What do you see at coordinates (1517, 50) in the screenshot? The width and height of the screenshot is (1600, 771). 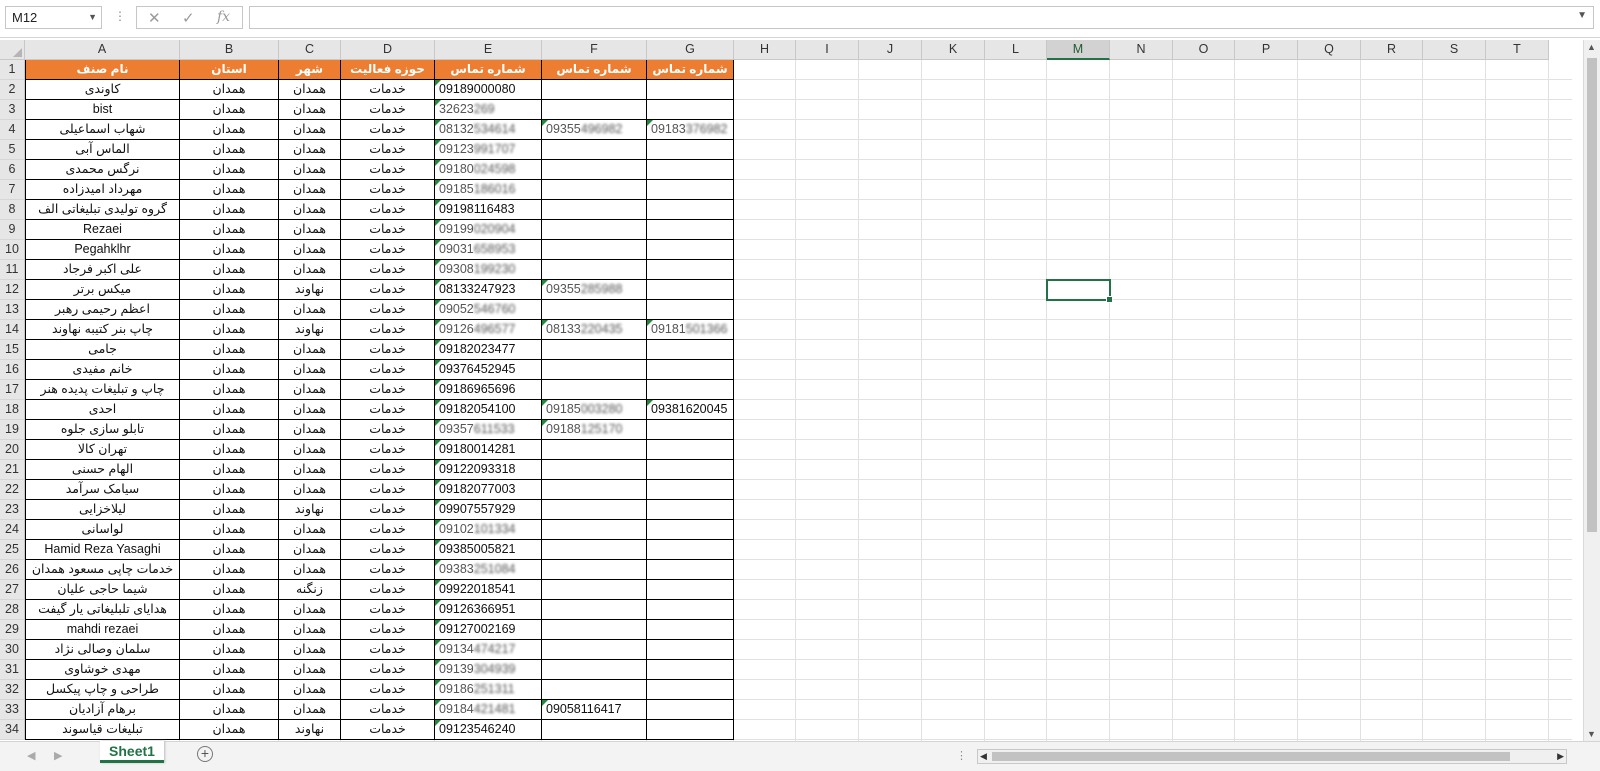 I see `column-header: T` at bounding box center [1517, 50].